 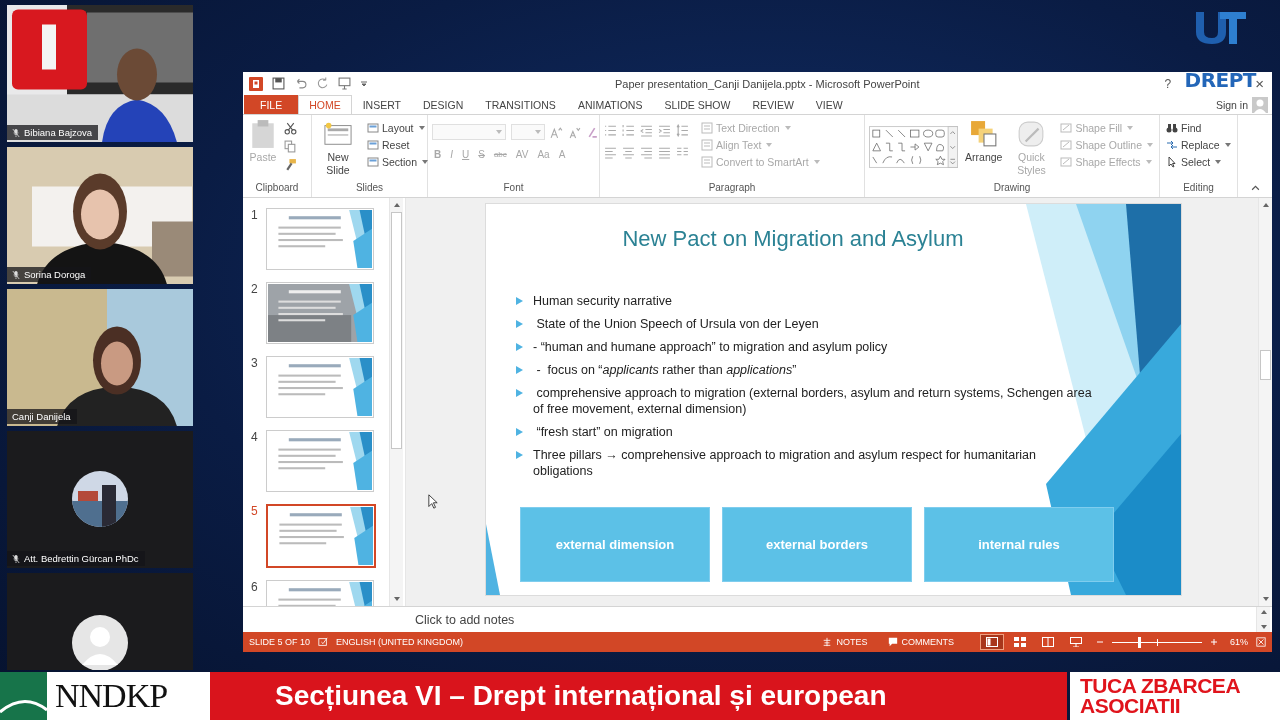 What do you see at coordinates (920, 642) in the screenshot?
I see `comments-button: COMMENTS` at bounding box center [920, 642].